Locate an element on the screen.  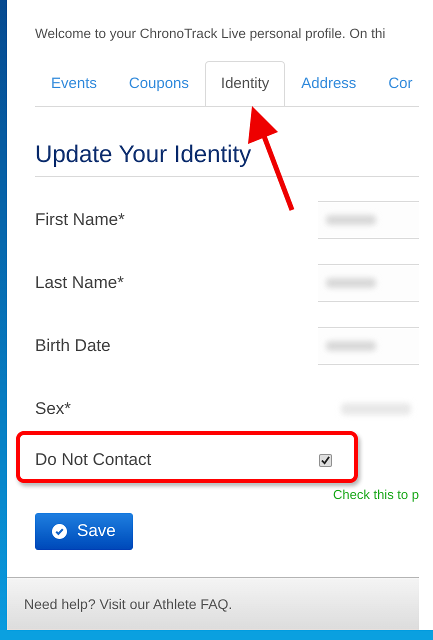
footer-text: Need help? Visit our Athlete FAQ. is located at coordinates (128, 604).